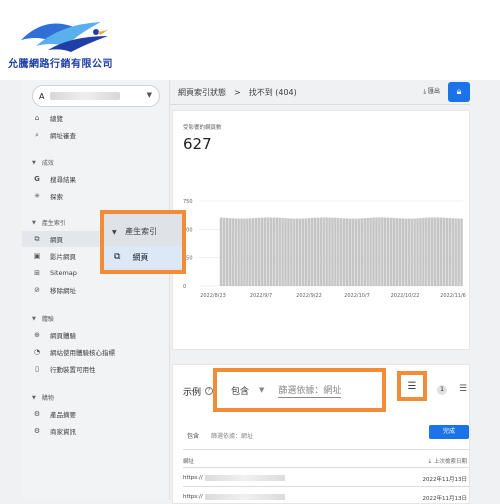 The height and width of the screenshot is (504, 500). Describe the element at coordinates (47, 118) in the screenshot. I see `sidebar-item-overview: ⌂ 總覽` at that location.